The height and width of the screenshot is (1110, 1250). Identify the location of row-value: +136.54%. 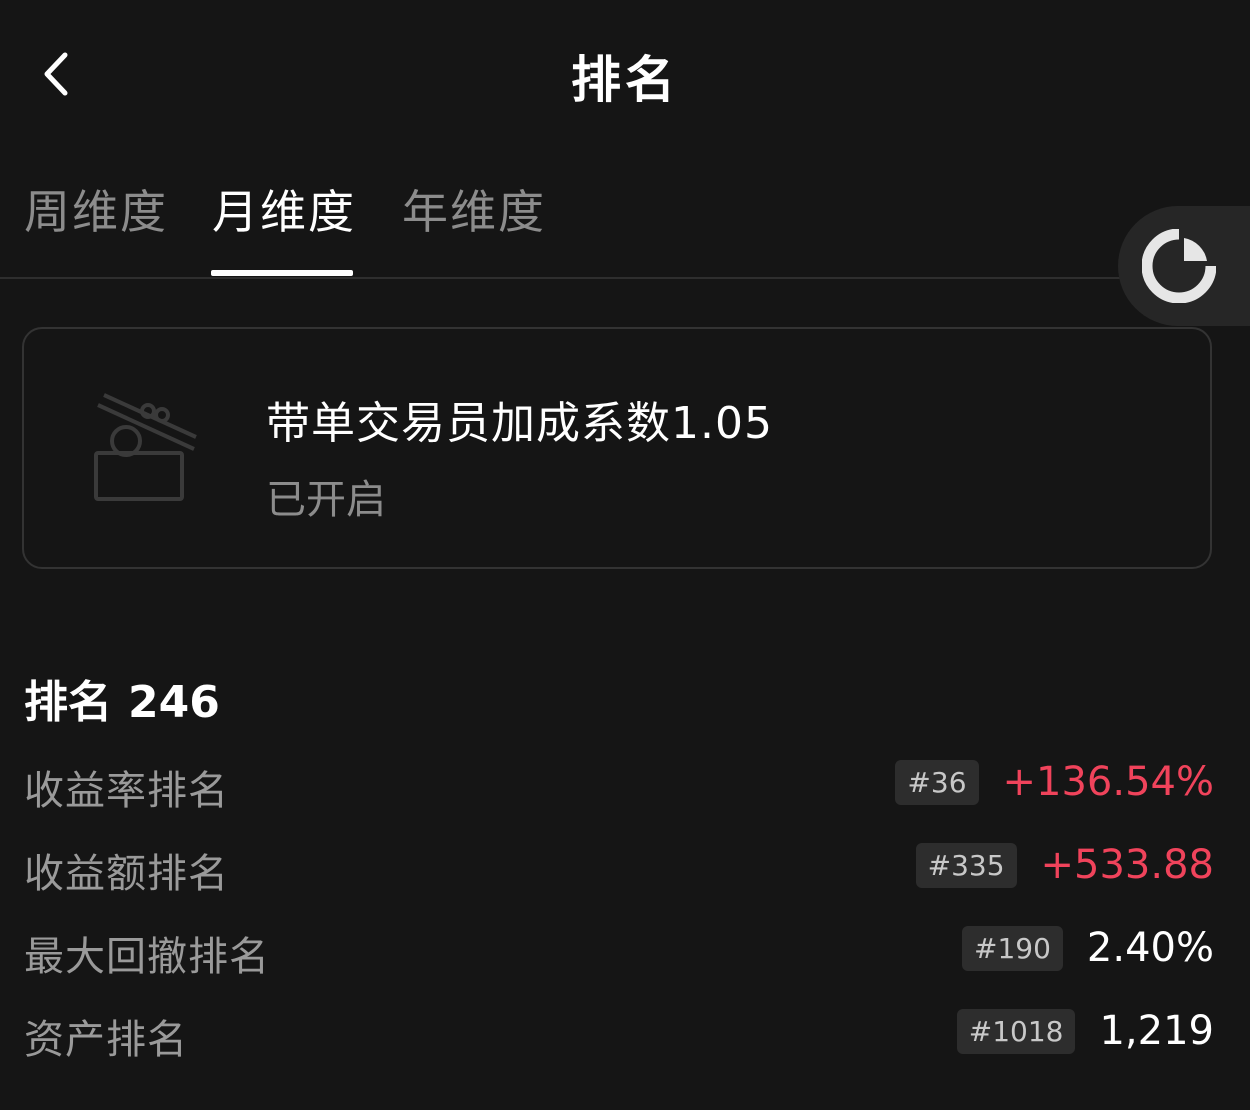
(1108, 782).